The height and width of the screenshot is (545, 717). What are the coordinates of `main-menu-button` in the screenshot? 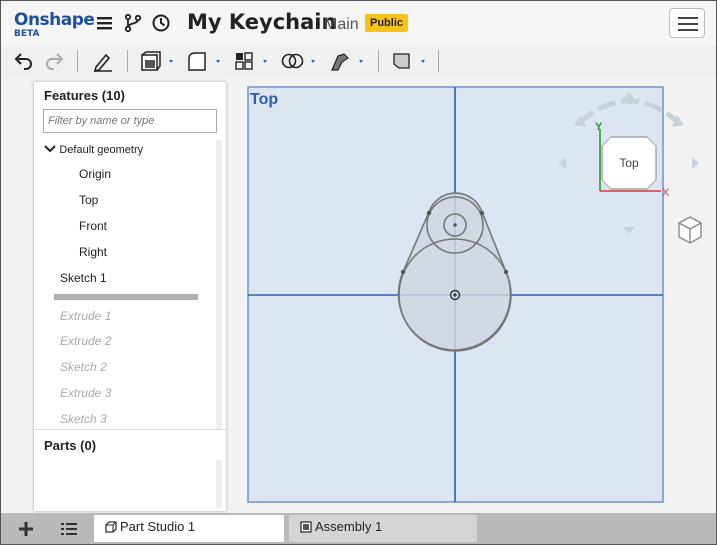 It's located at (687, 23).